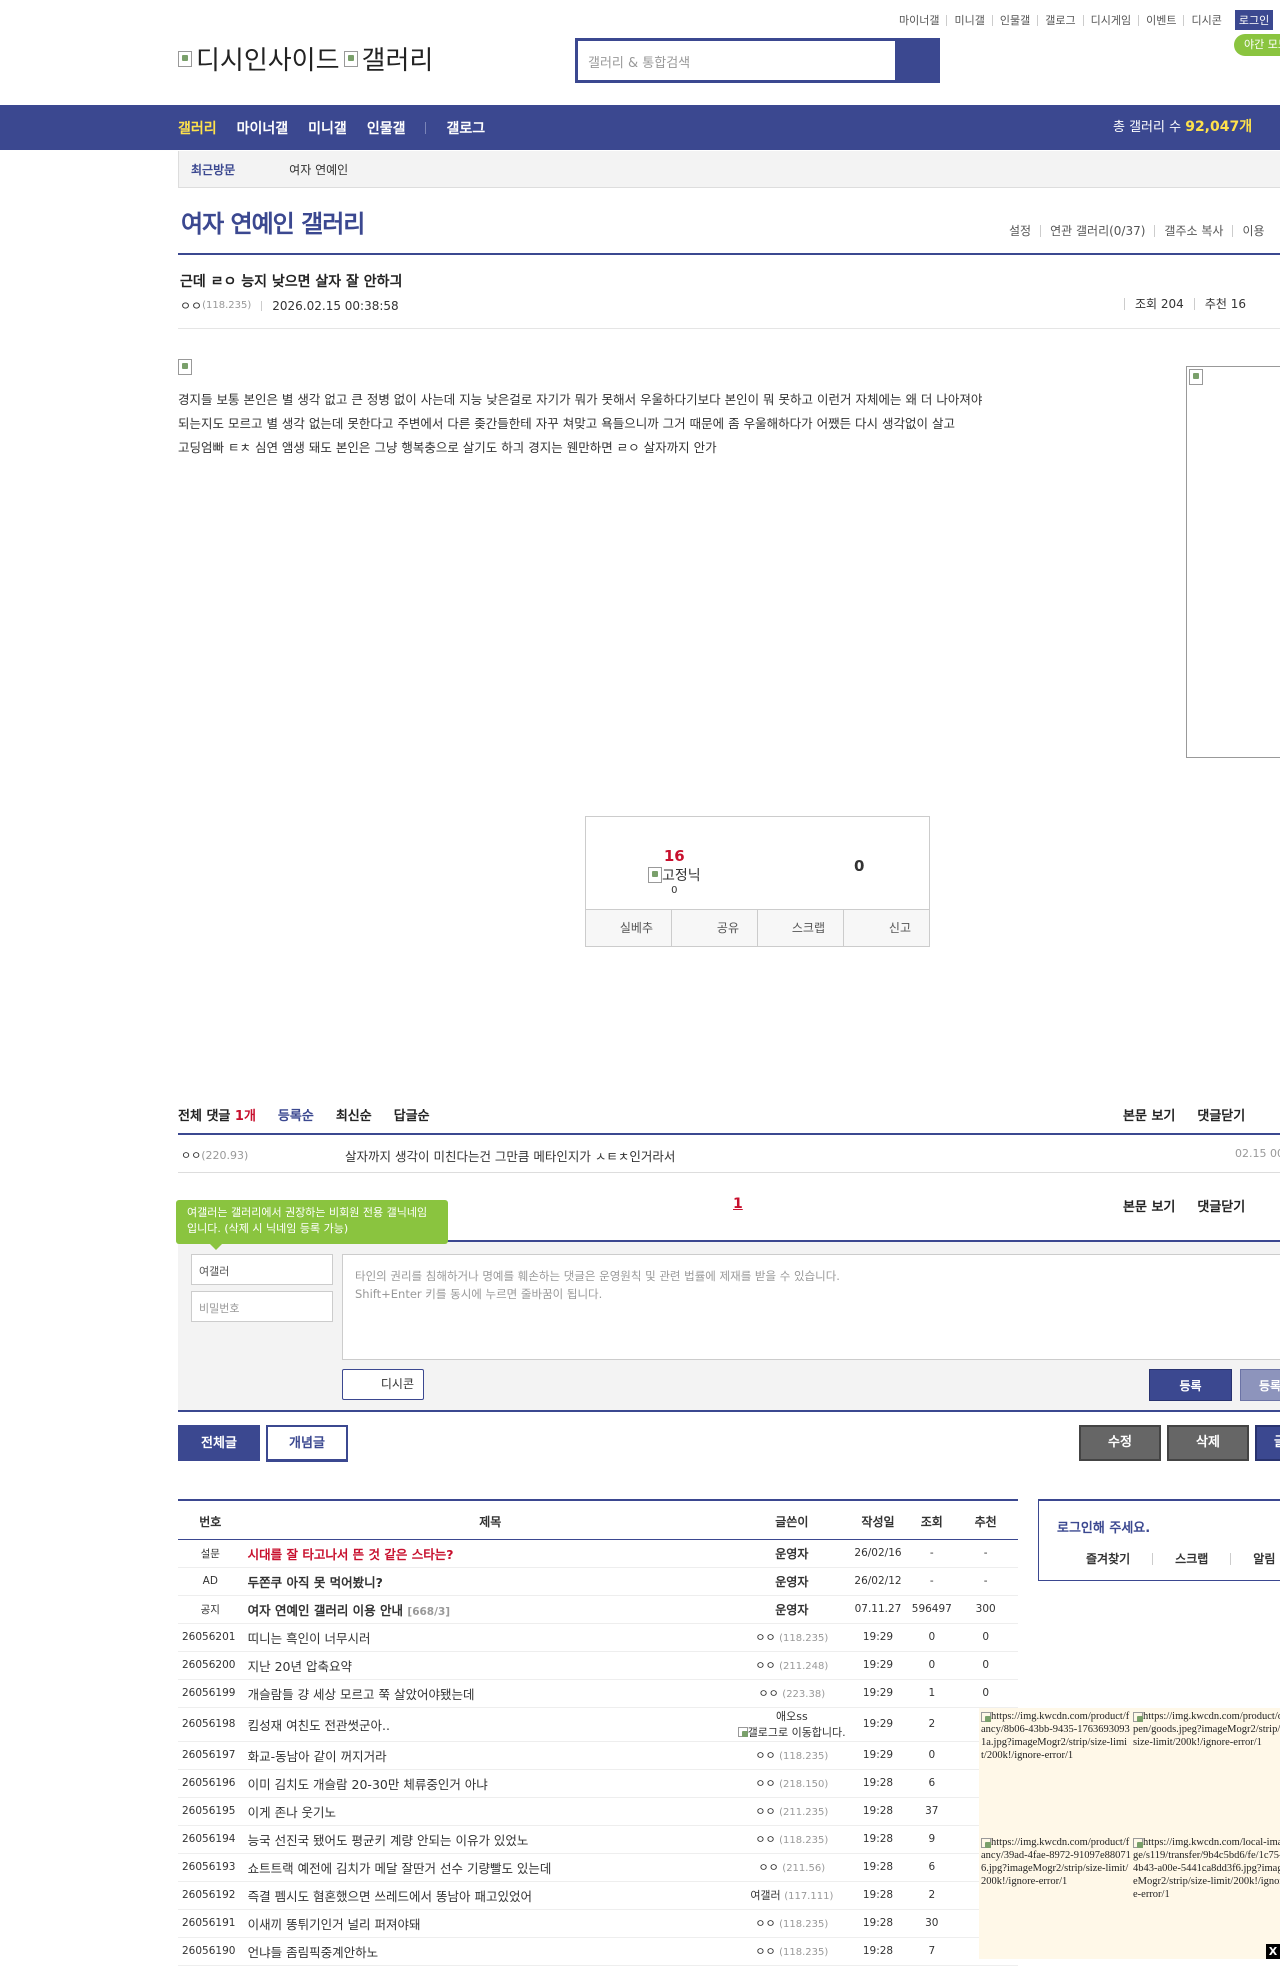  What do you see at coordinates (390, 1896) in the screenshot?
I see `post-title-link: 즉결 펨시도 혐혼했으면 쓰레드에서 똥남아 패고있었어` at bounding box center [390, 1896].